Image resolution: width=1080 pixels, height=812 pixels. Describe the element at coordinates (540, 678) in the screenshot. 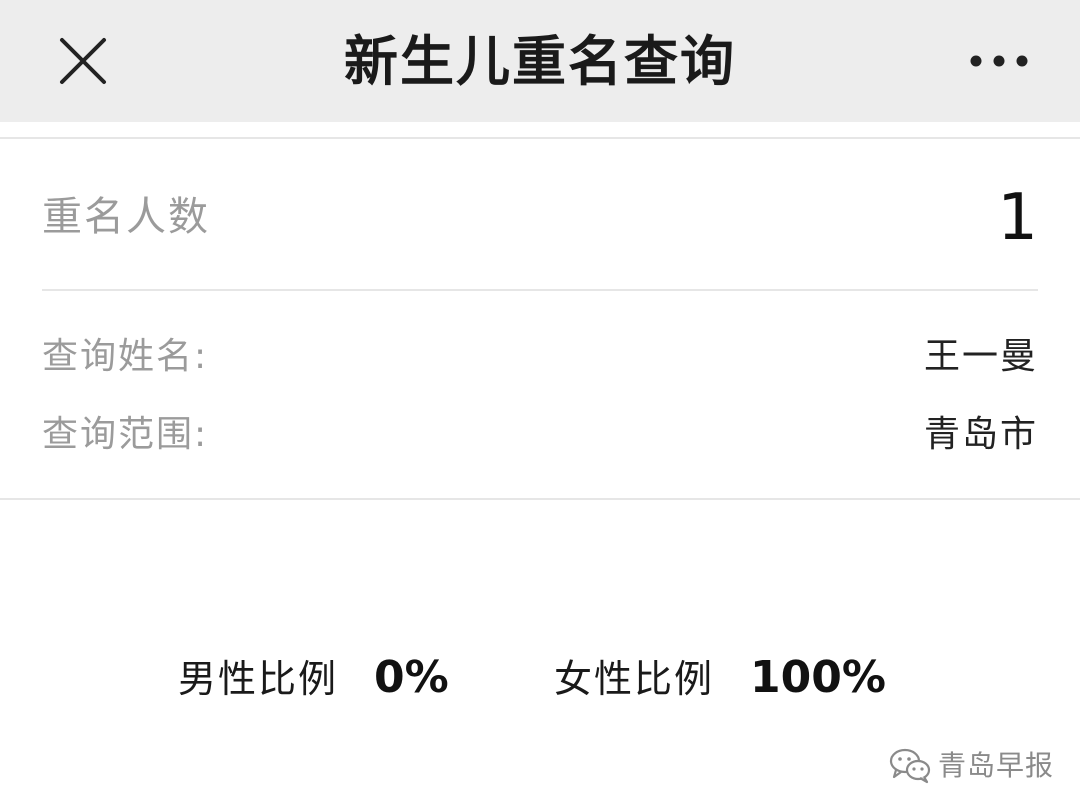

I see `gender-ratio-row: 男性比例 0% 女性比例 100%` at that location.